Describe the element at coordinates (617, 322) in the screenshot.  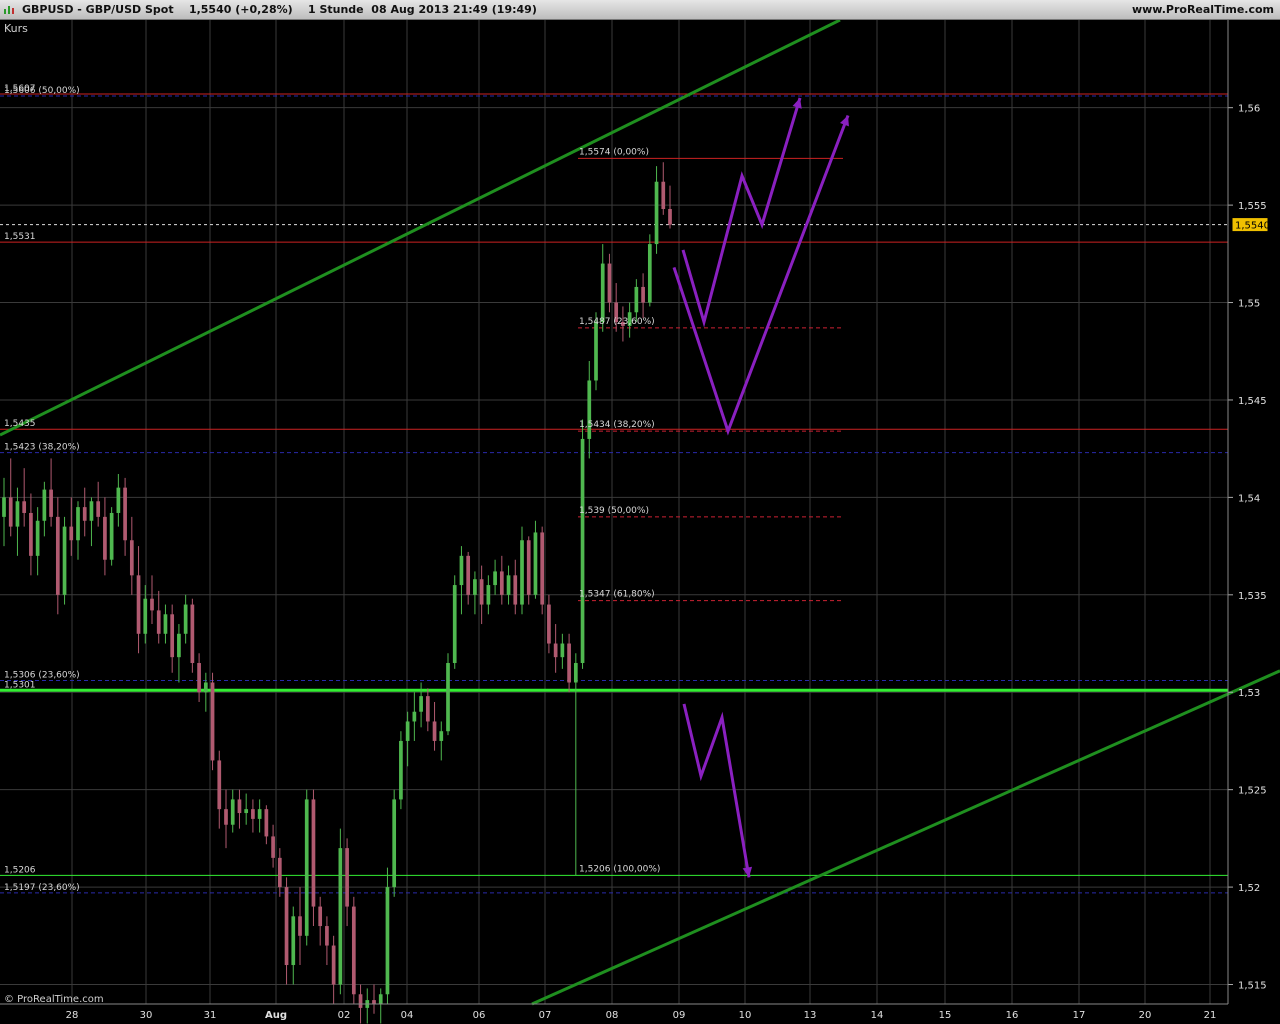
I see `fib-label: 1,5487 (23,60%)` at that location.